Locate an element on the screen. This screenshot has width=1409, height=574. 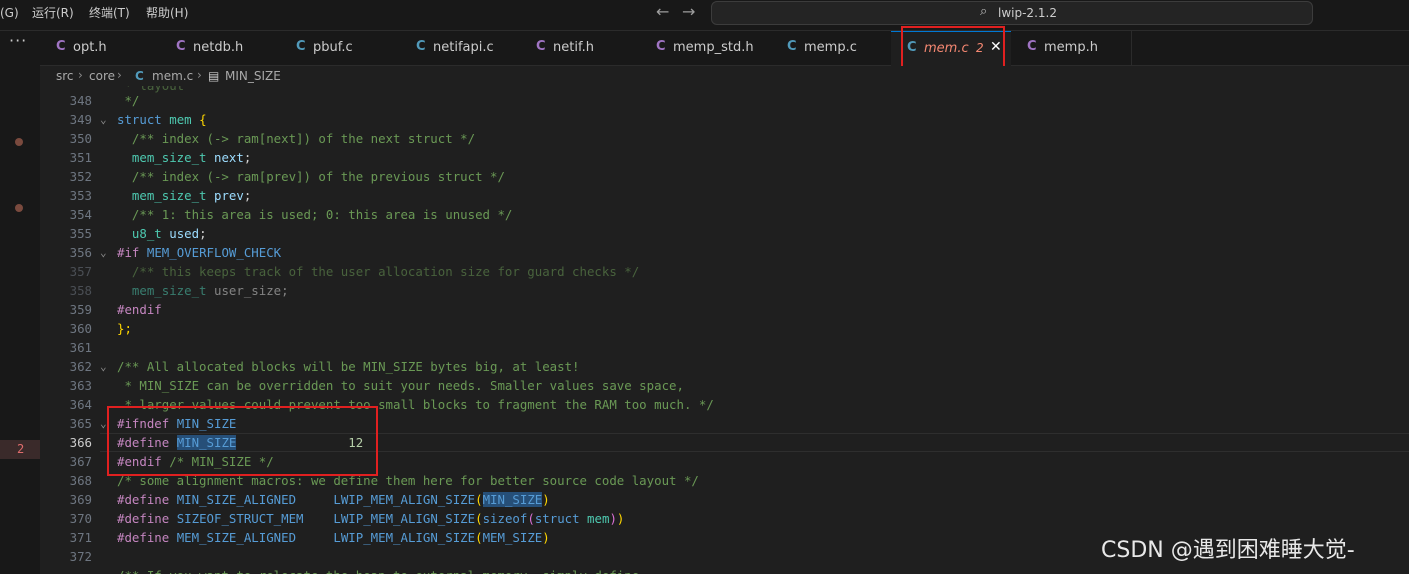
tab-label: memp_std.h is located at coordinates (713, 47).